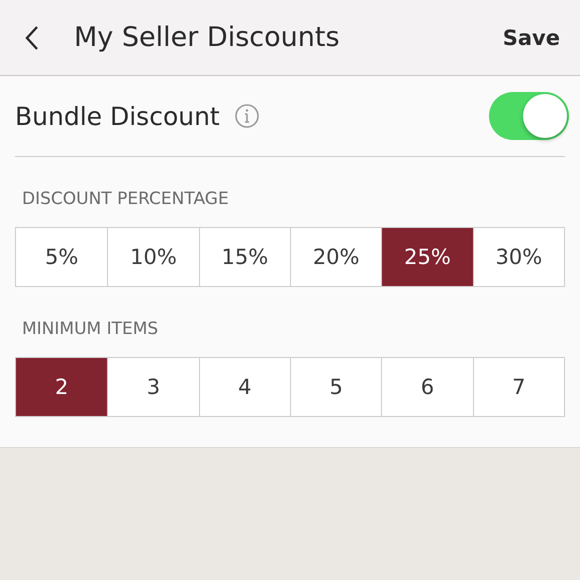 This screenshot has width=580, height=580. I want to click on segment-option: 5%, so click(62, 257).